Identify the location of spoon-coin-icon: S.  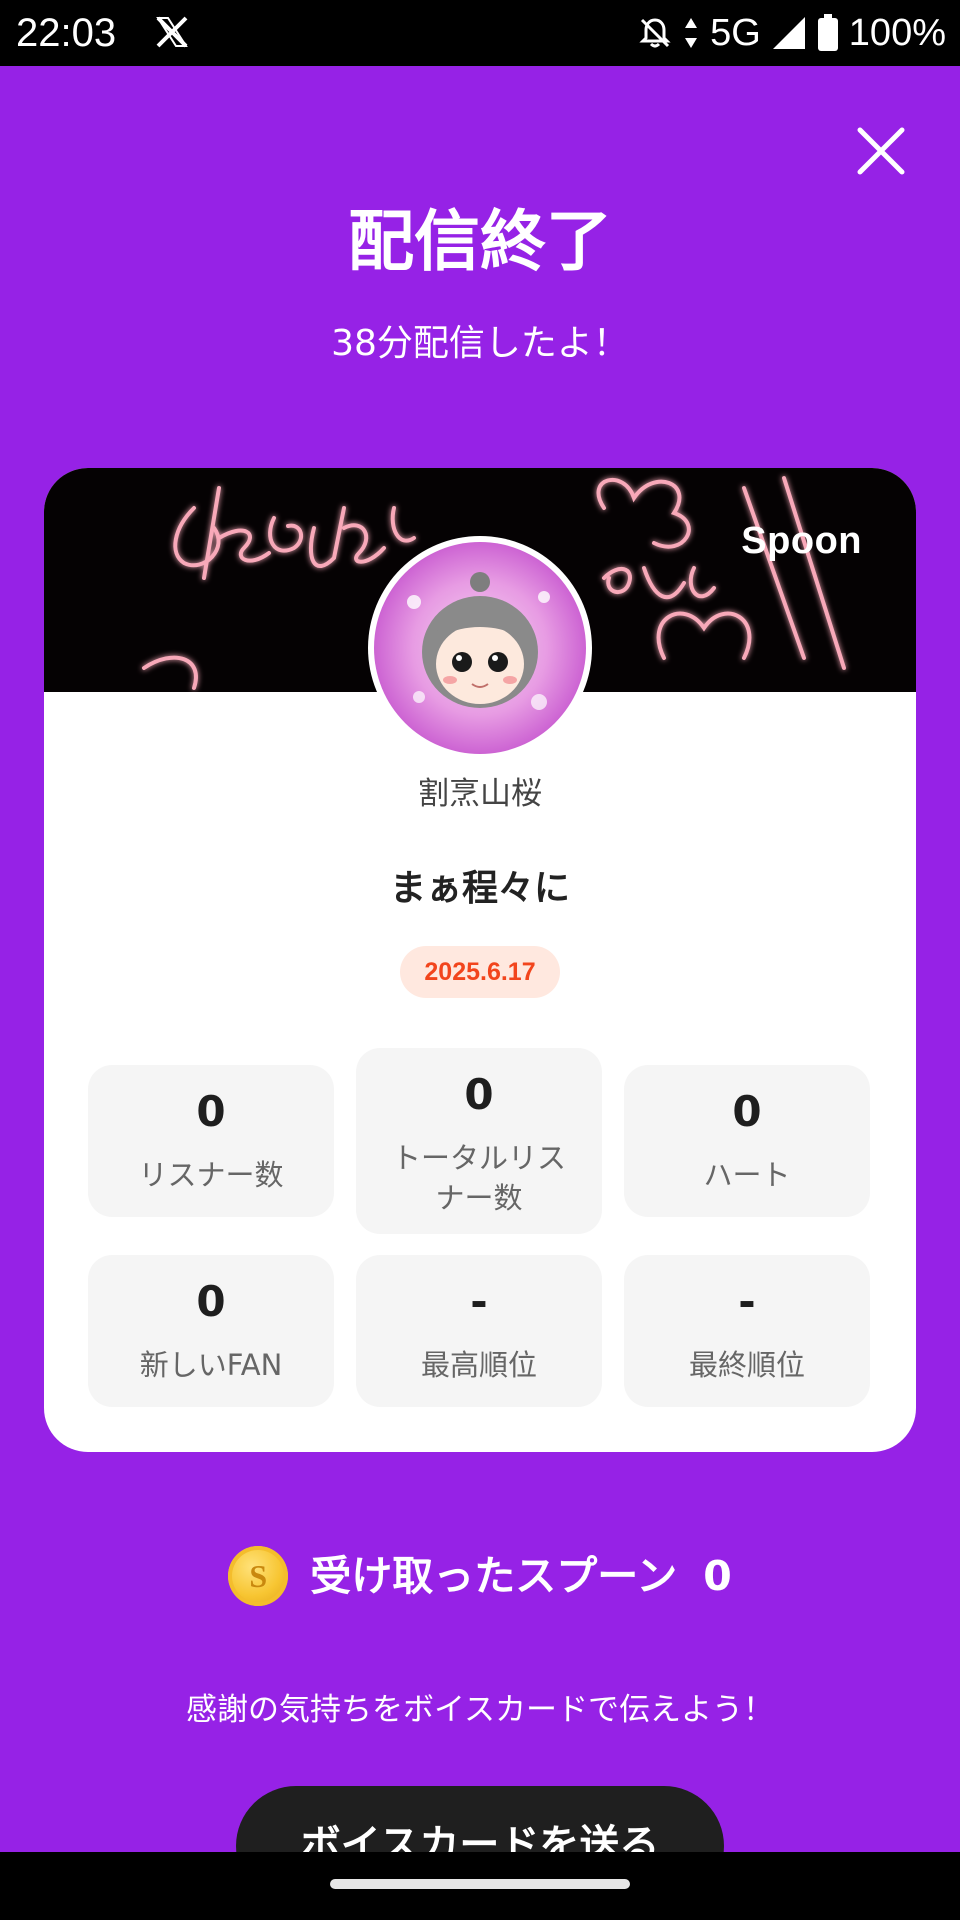
(258, 1576).